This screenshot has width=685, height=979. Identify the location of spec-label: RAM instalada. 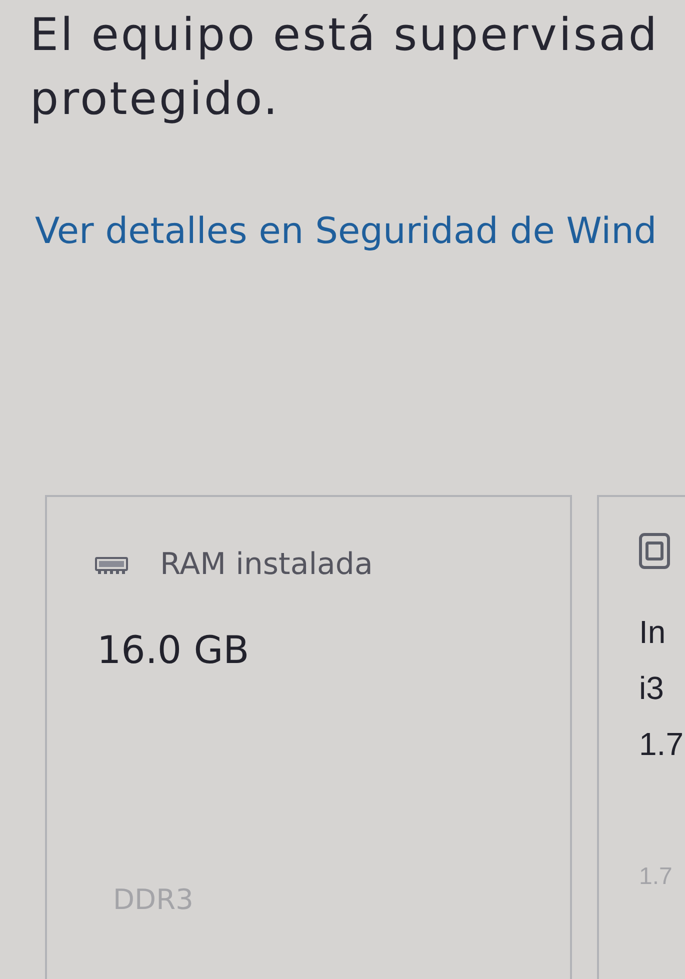
(266, 565).